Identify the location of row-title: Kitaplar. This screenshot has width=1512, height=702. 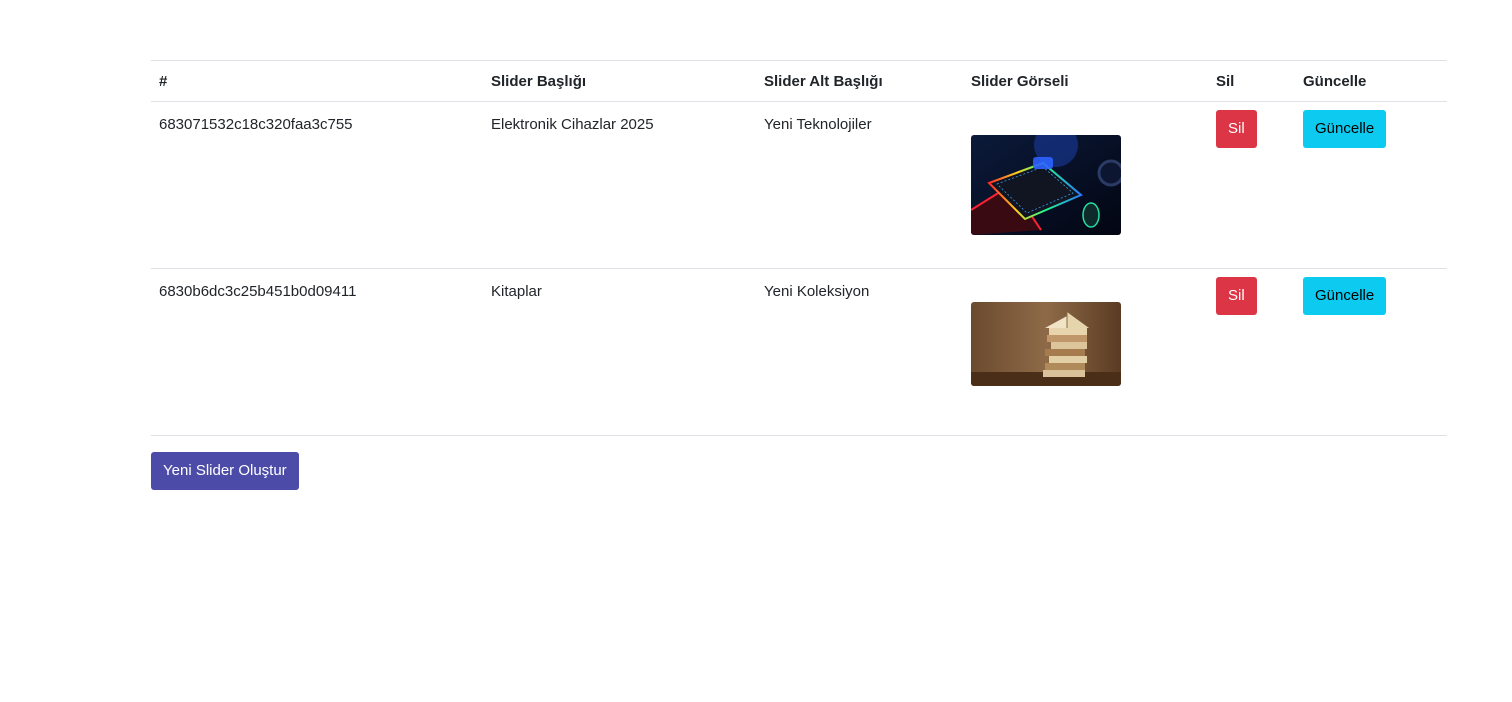
(619, 352).